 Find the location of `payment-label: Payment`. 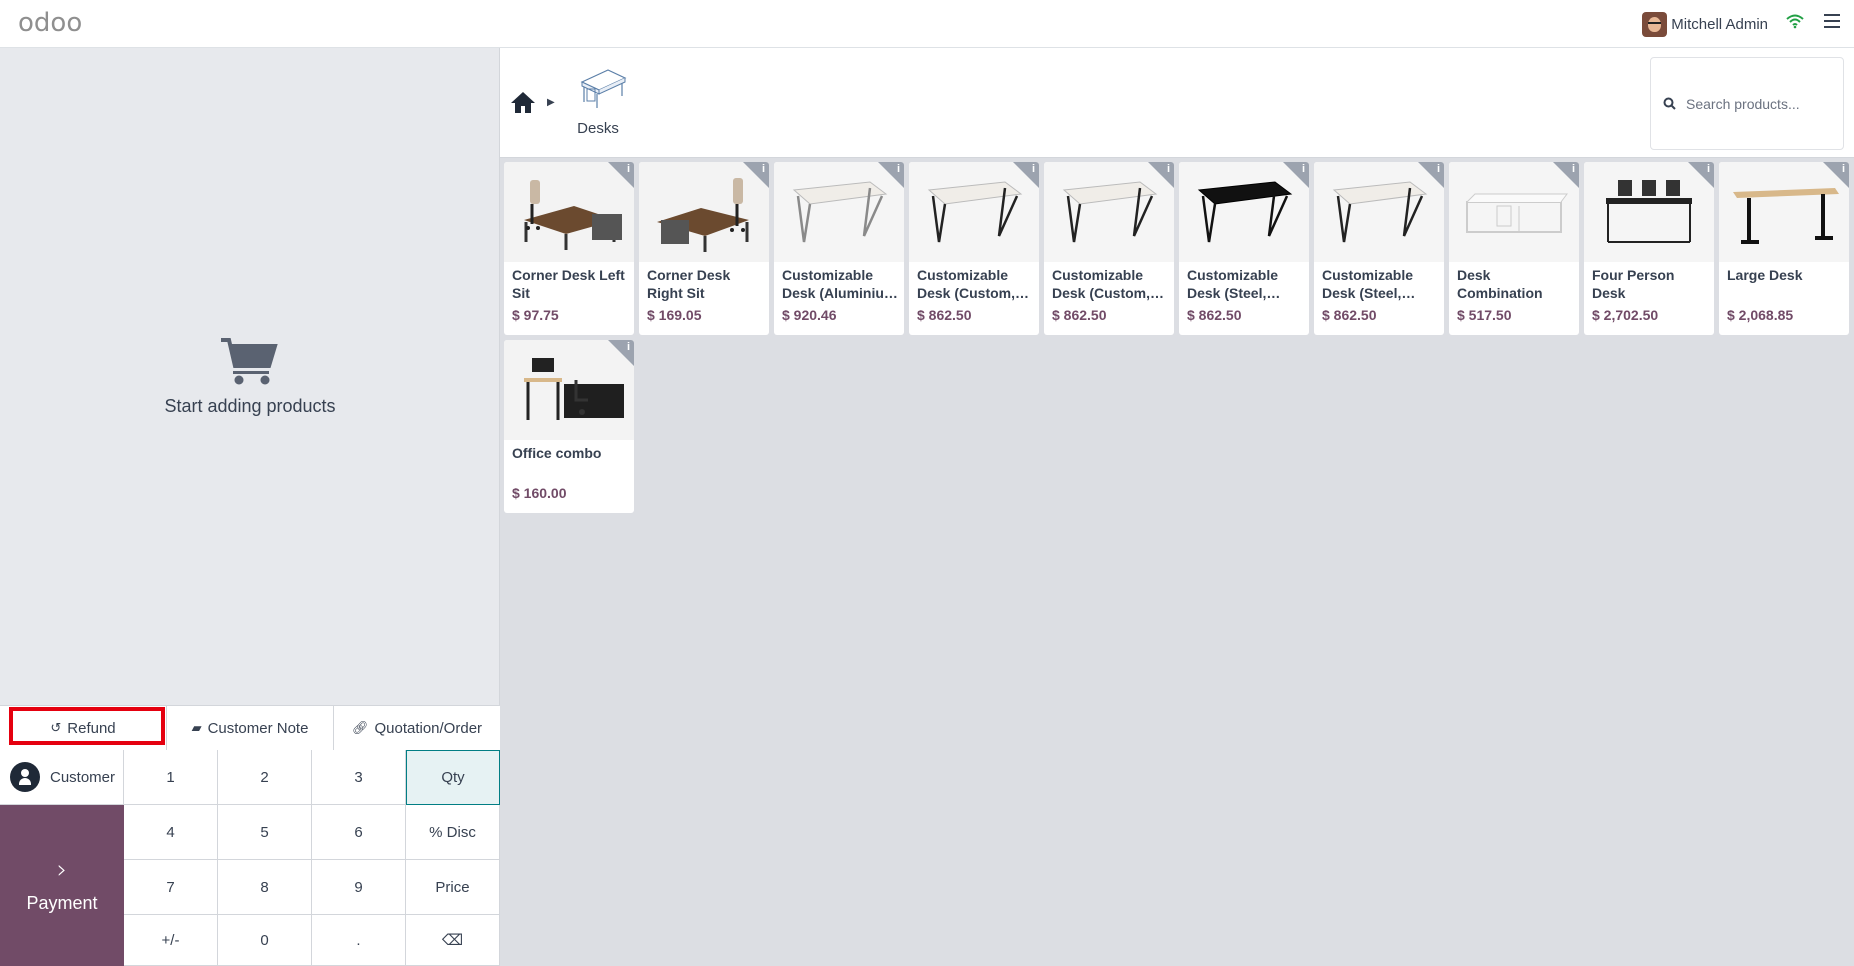

payment-label: Payment is located at coordinates (62, 903).